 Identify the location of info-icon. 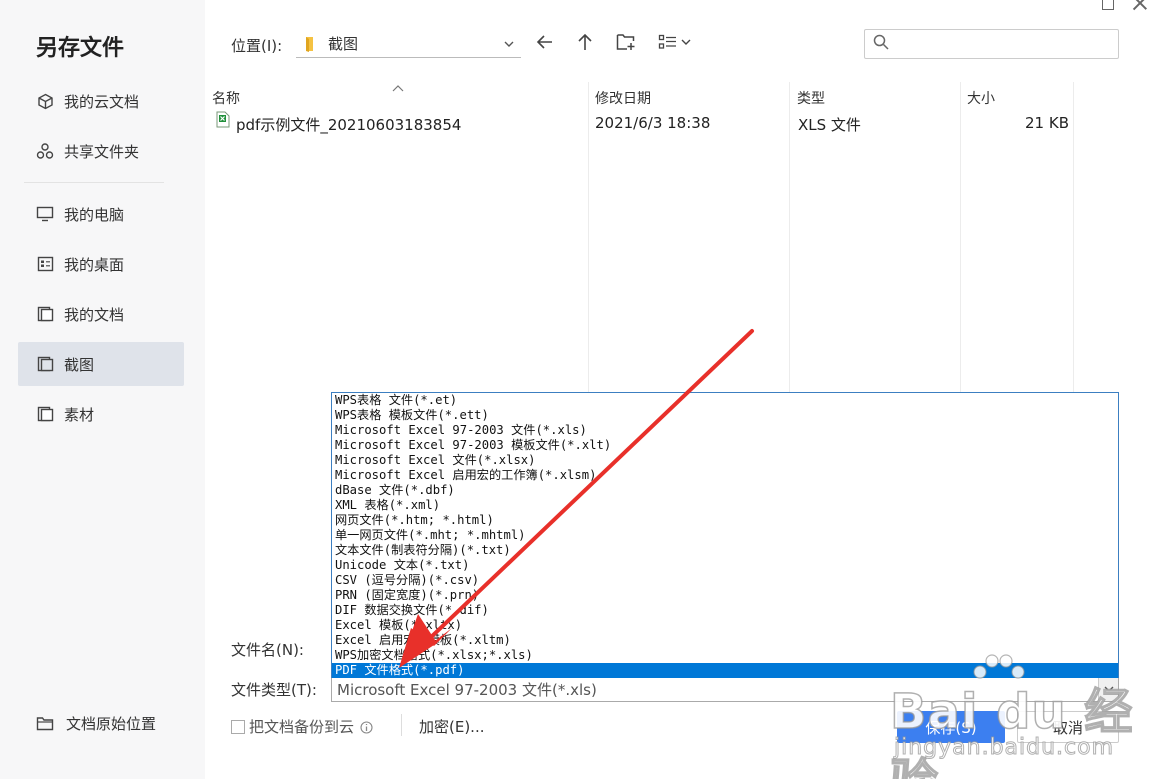
(366, 727).